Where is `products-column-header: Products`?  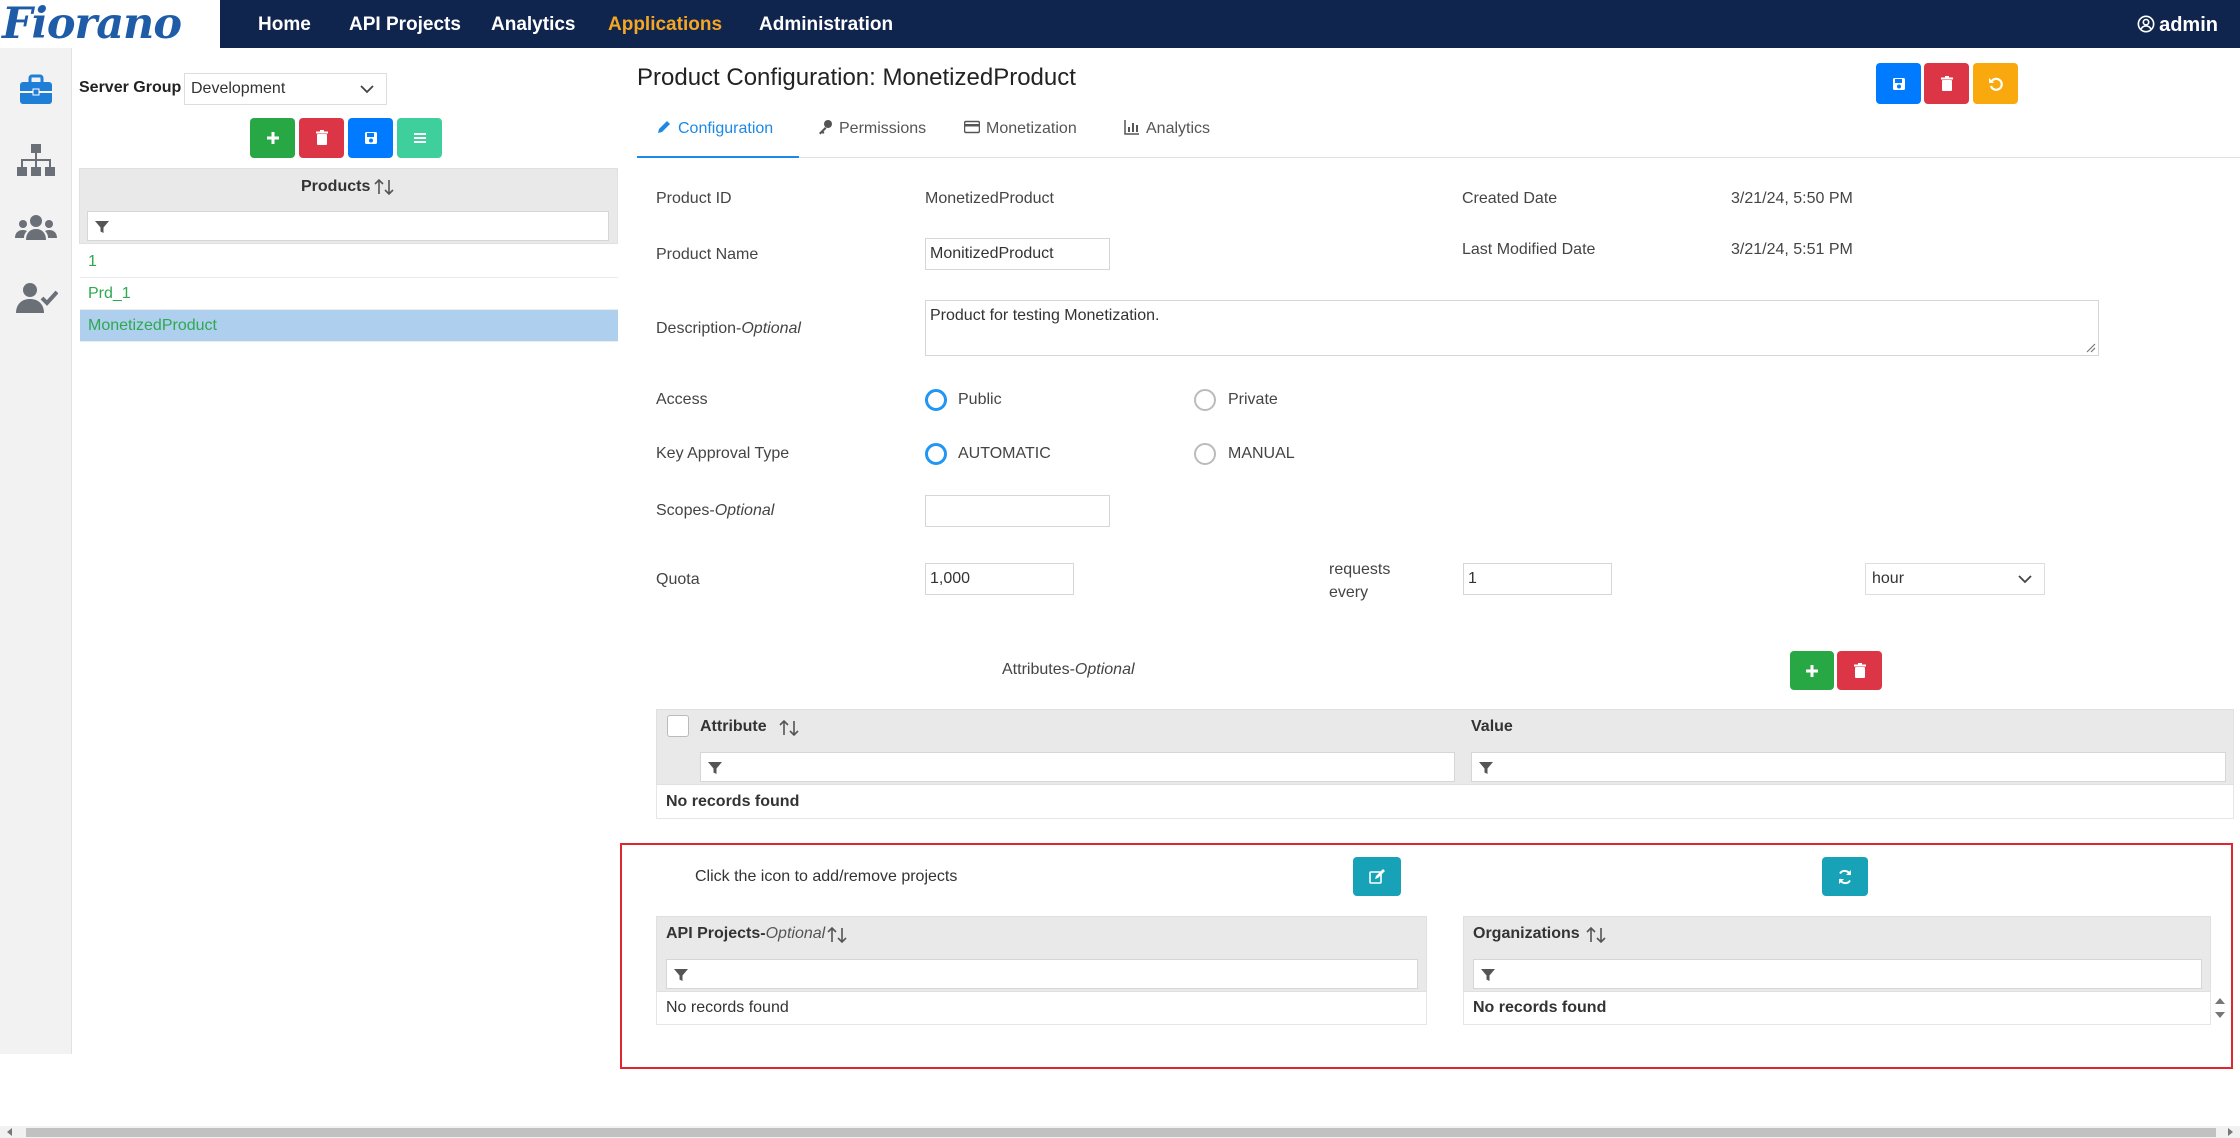 products-column-header: Products is located at coordinates (335, 187).